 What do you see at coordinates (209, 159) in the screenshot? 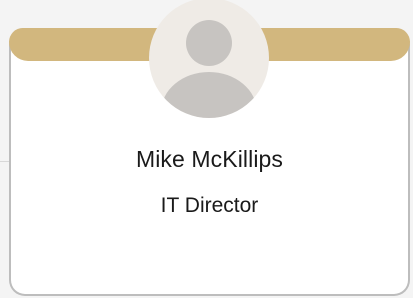
I see `person-name: Mike McKillips` at bounding box center [209, 159].